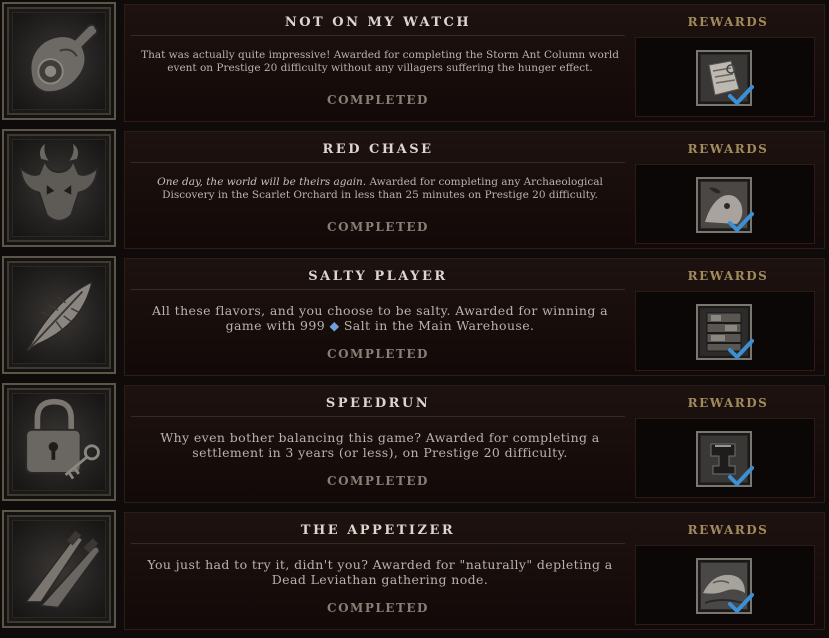  I want to click on description-text: Salt in the Main Warehouse., so click(439, 325).